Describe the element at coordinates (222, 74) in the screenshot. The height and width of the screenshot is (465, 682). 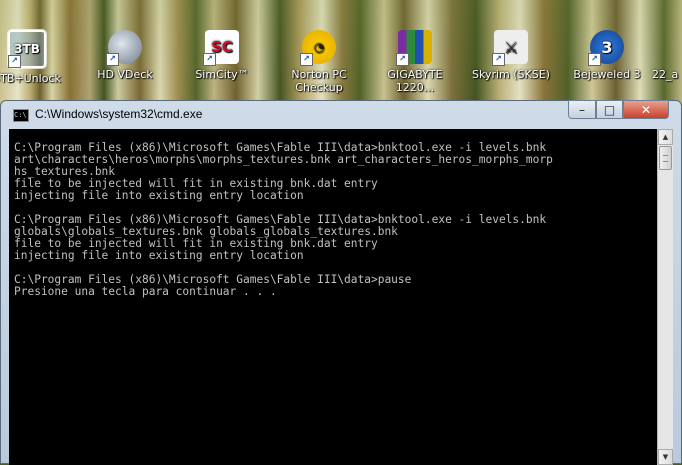
I see `desktop-icon-label: SimCity™` at that location.